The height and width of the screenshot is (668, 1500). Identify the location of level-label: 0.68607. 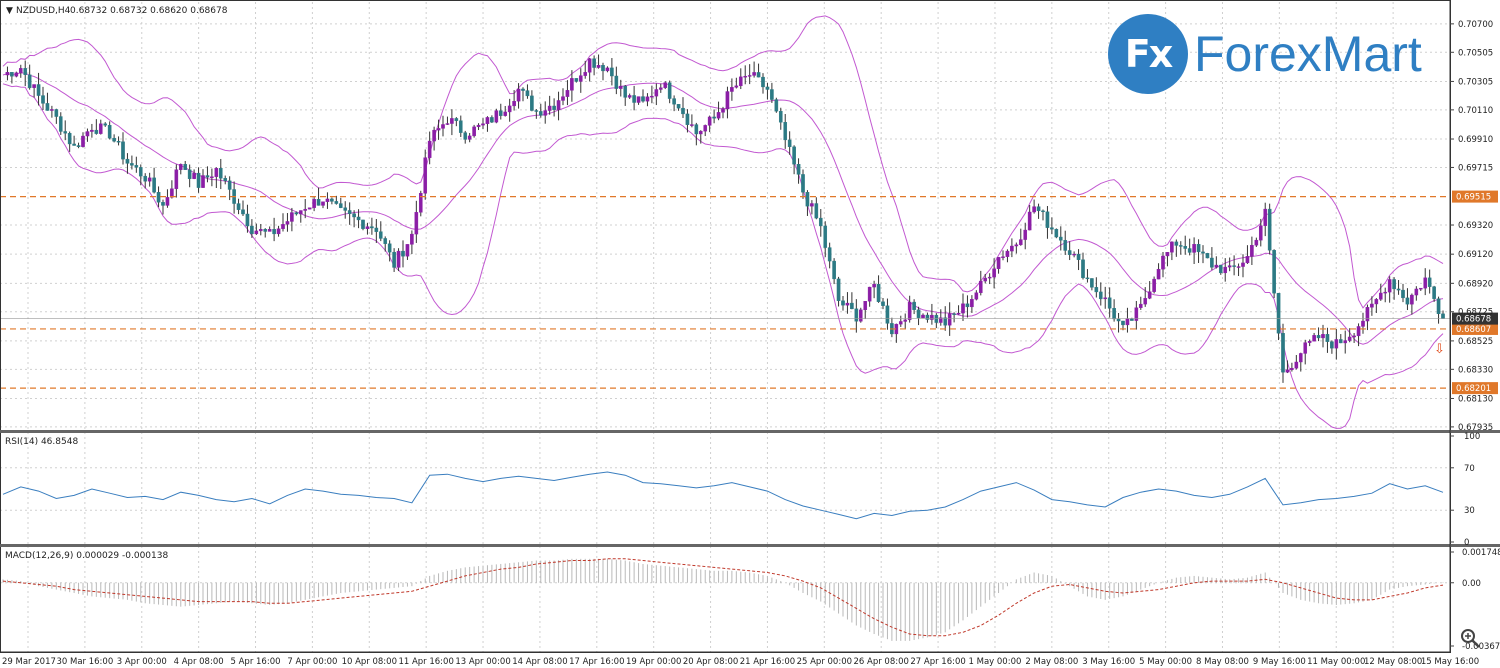
(1473, 330).